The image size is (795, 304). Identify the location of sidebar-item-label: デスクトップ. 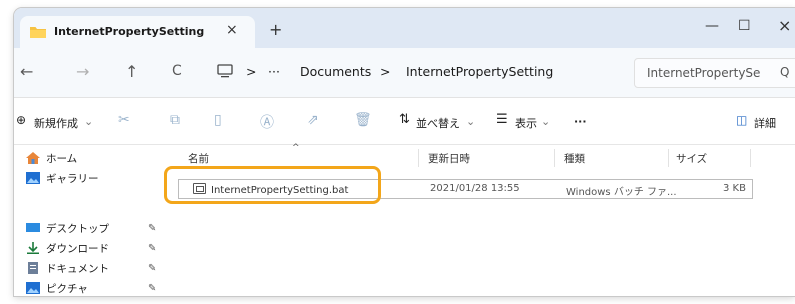
(77, 229).